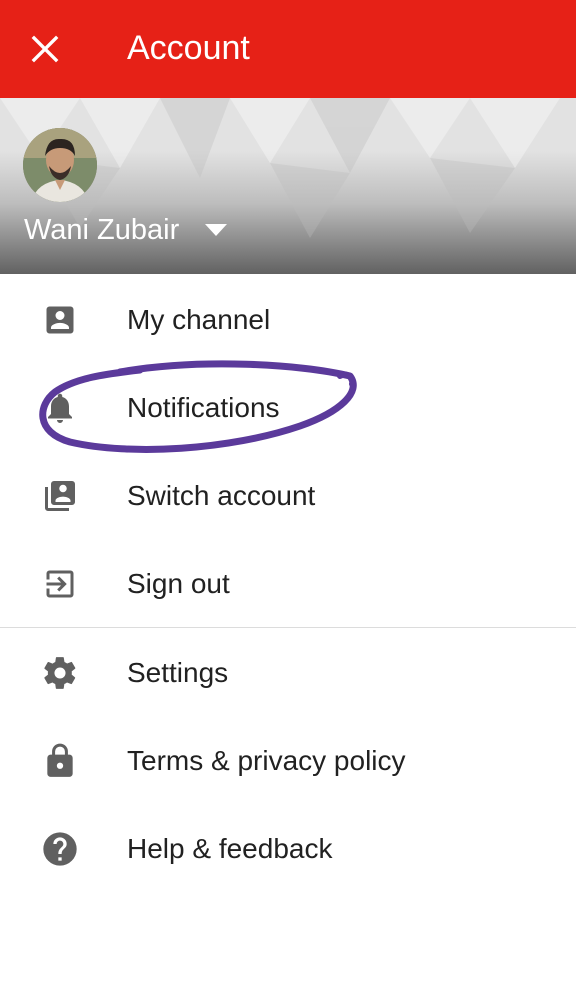  What do you see at coordinates (288, 49) in the screenshot?
I see `app-bar: Account` at bounding box center [288, 49].